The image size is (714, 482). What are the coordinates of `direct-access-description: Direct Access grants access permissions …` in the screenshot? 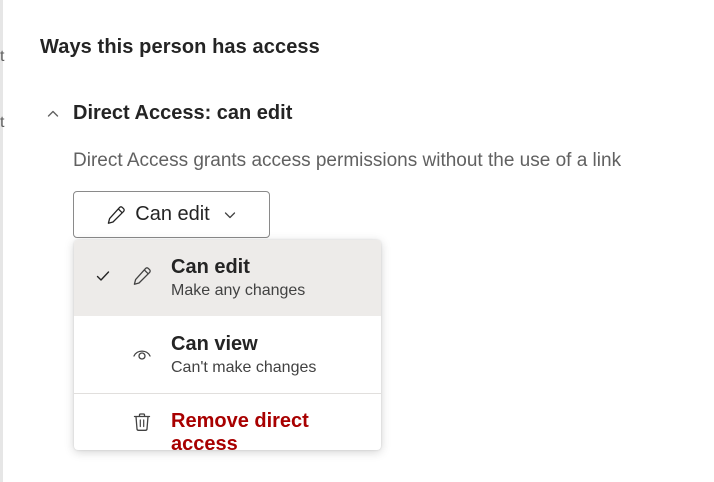 It's located at (347, 160).